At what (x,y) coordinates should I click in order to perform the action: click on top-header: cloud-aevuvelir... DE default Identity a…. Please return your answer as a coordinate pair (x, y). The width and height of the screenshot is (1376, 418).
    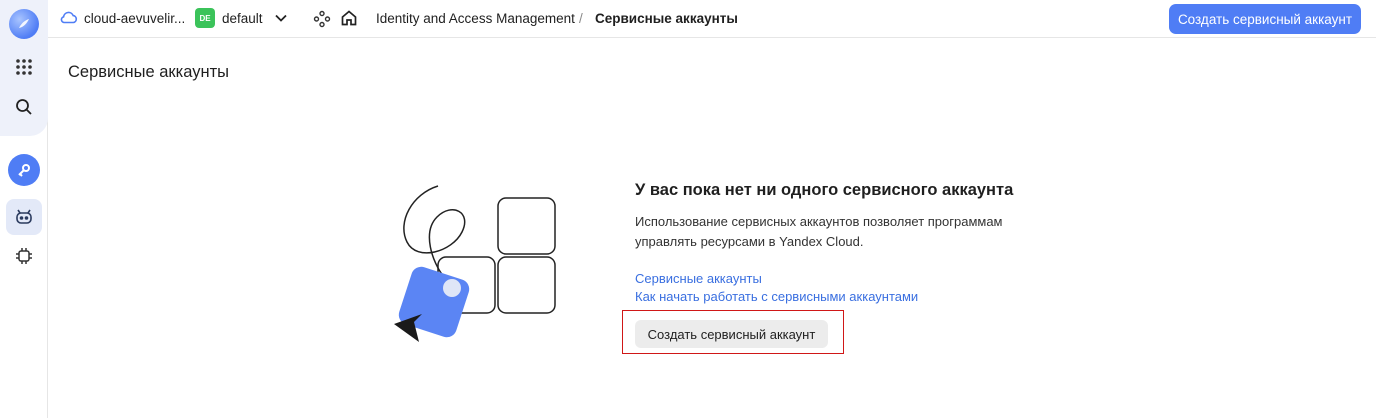
    Looking at the image, I should click on (712, 19).